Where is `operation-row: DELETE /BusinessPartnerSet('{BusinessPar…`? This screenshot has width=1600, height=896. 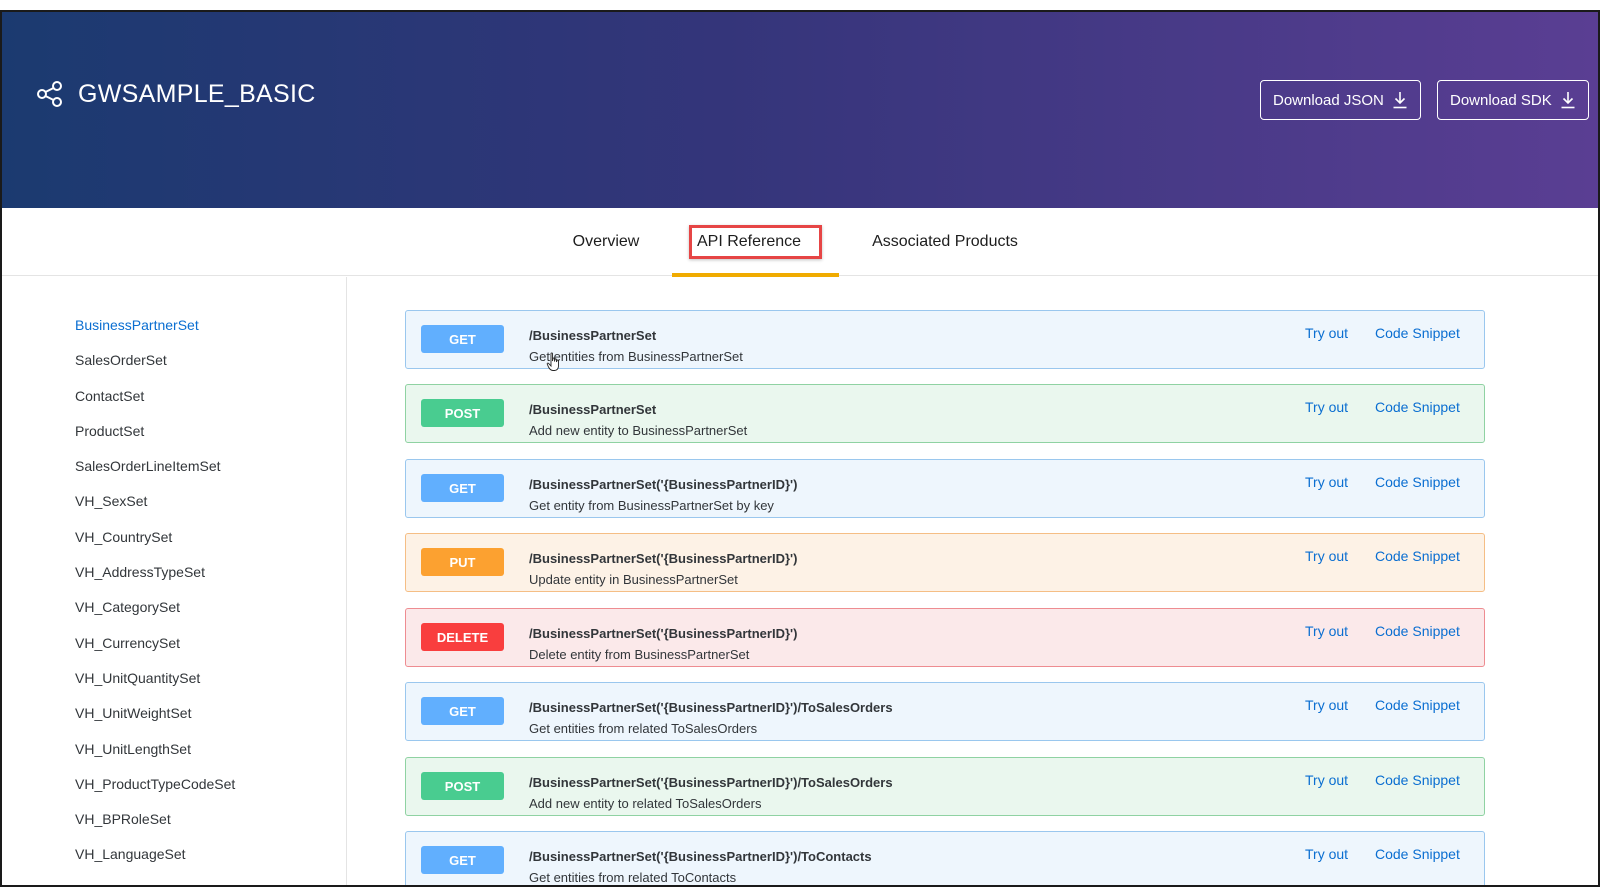 operation-row: DELETE /BusinessPartnerSet('{BusinessPar… is located at coordinates (945, 637).